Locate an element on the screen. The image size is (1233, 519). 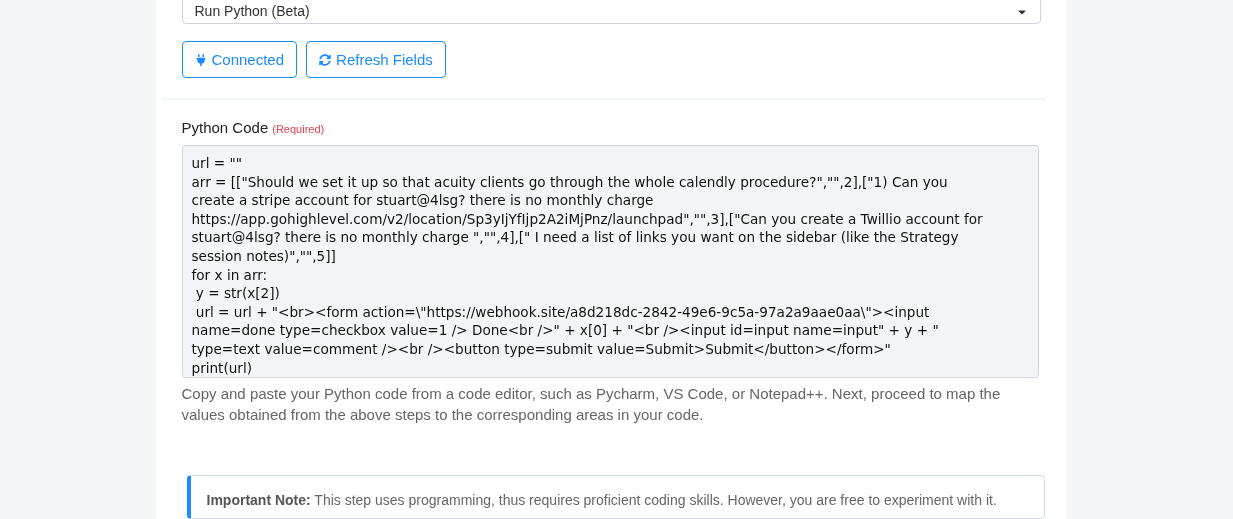
required-label: (Required) is located at coordinates (298, 129).